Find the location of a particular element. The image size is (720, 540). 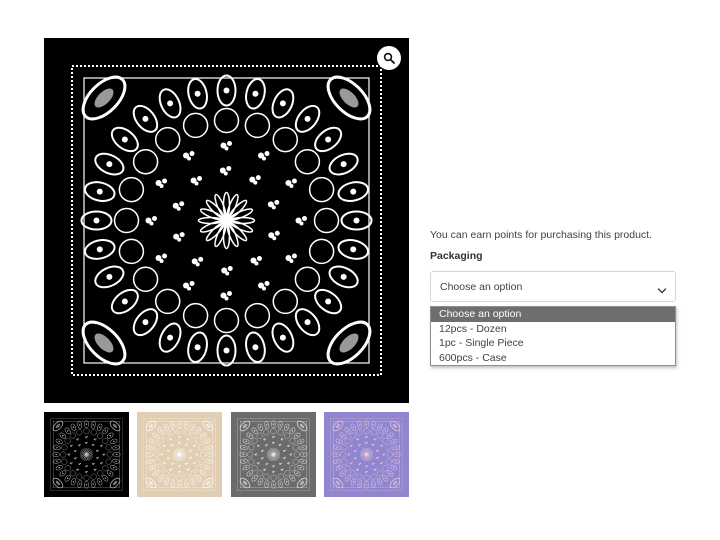

gray-bandana-image is located at coordinates (273, 454).